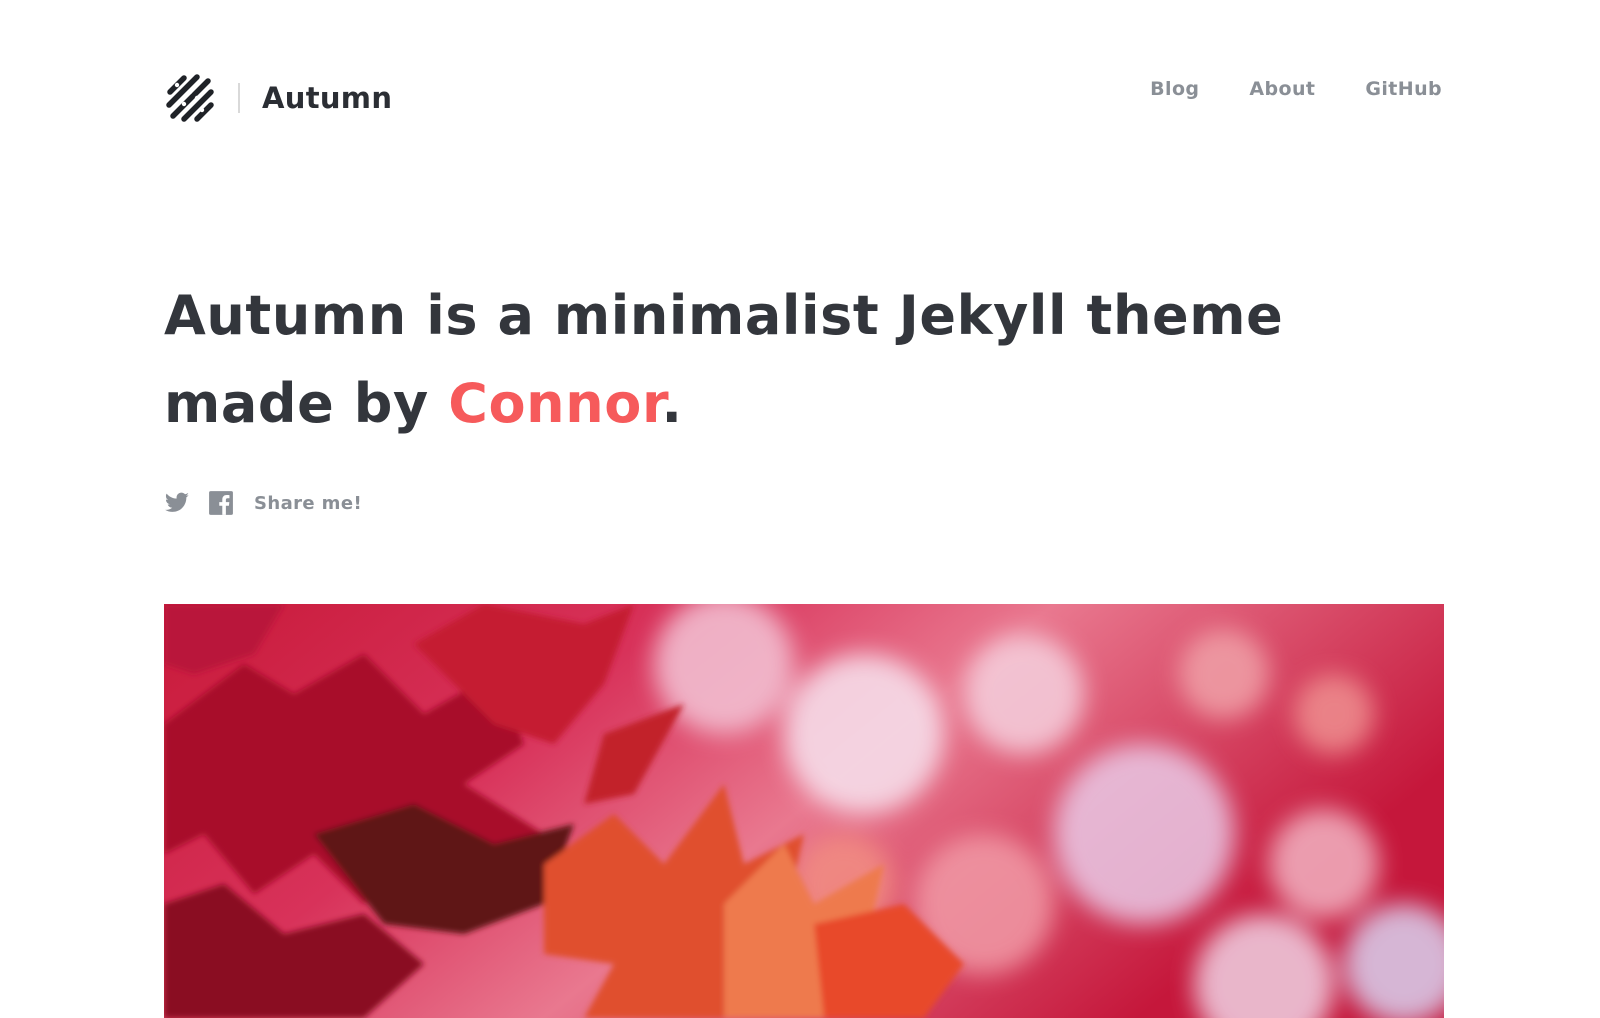 The width and height of the screenshot is (1600, 1018). Describe the element at coordinates (308, 503) in the screenshot. I see `share-label: Share me!` at that location.